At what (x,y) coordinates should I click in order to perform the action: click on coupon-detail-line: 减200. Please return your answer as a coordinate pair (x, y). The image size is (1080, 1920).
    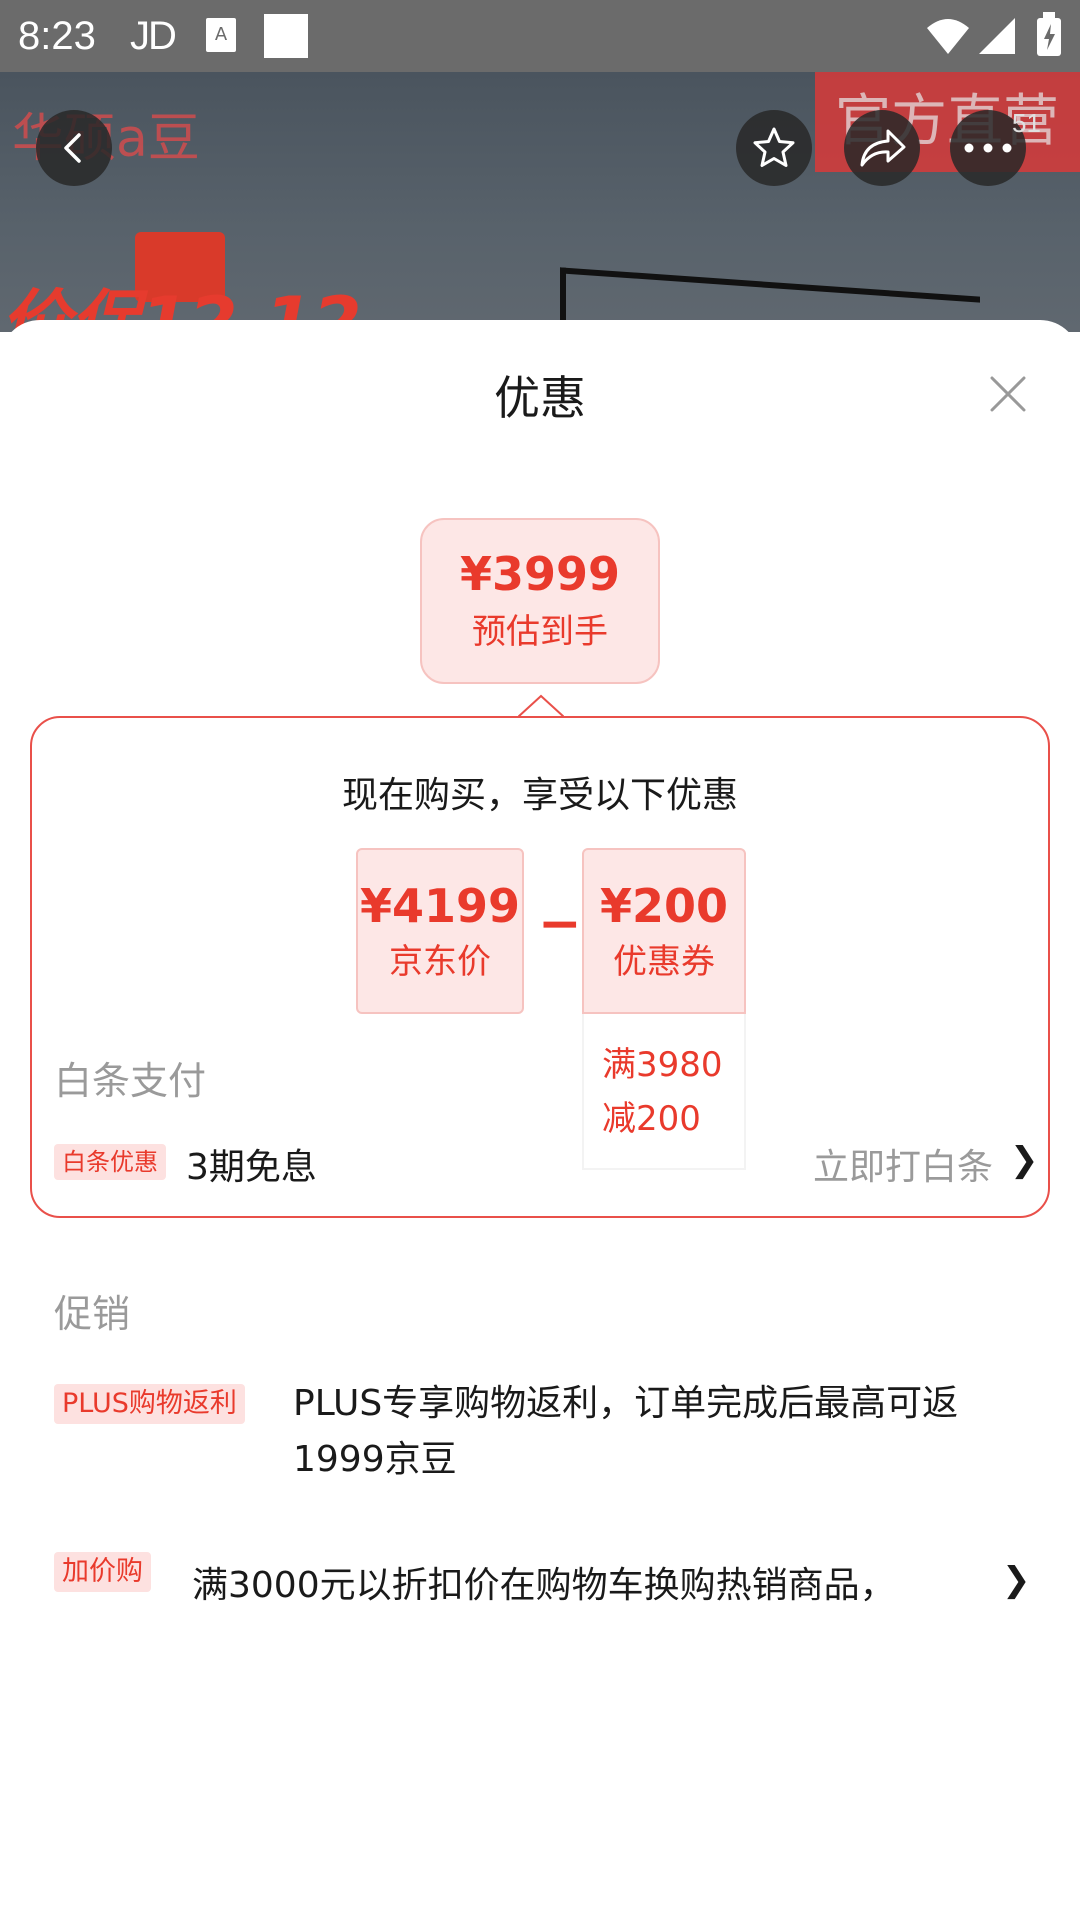
    Looking at the image, I should click on (651, 1119).